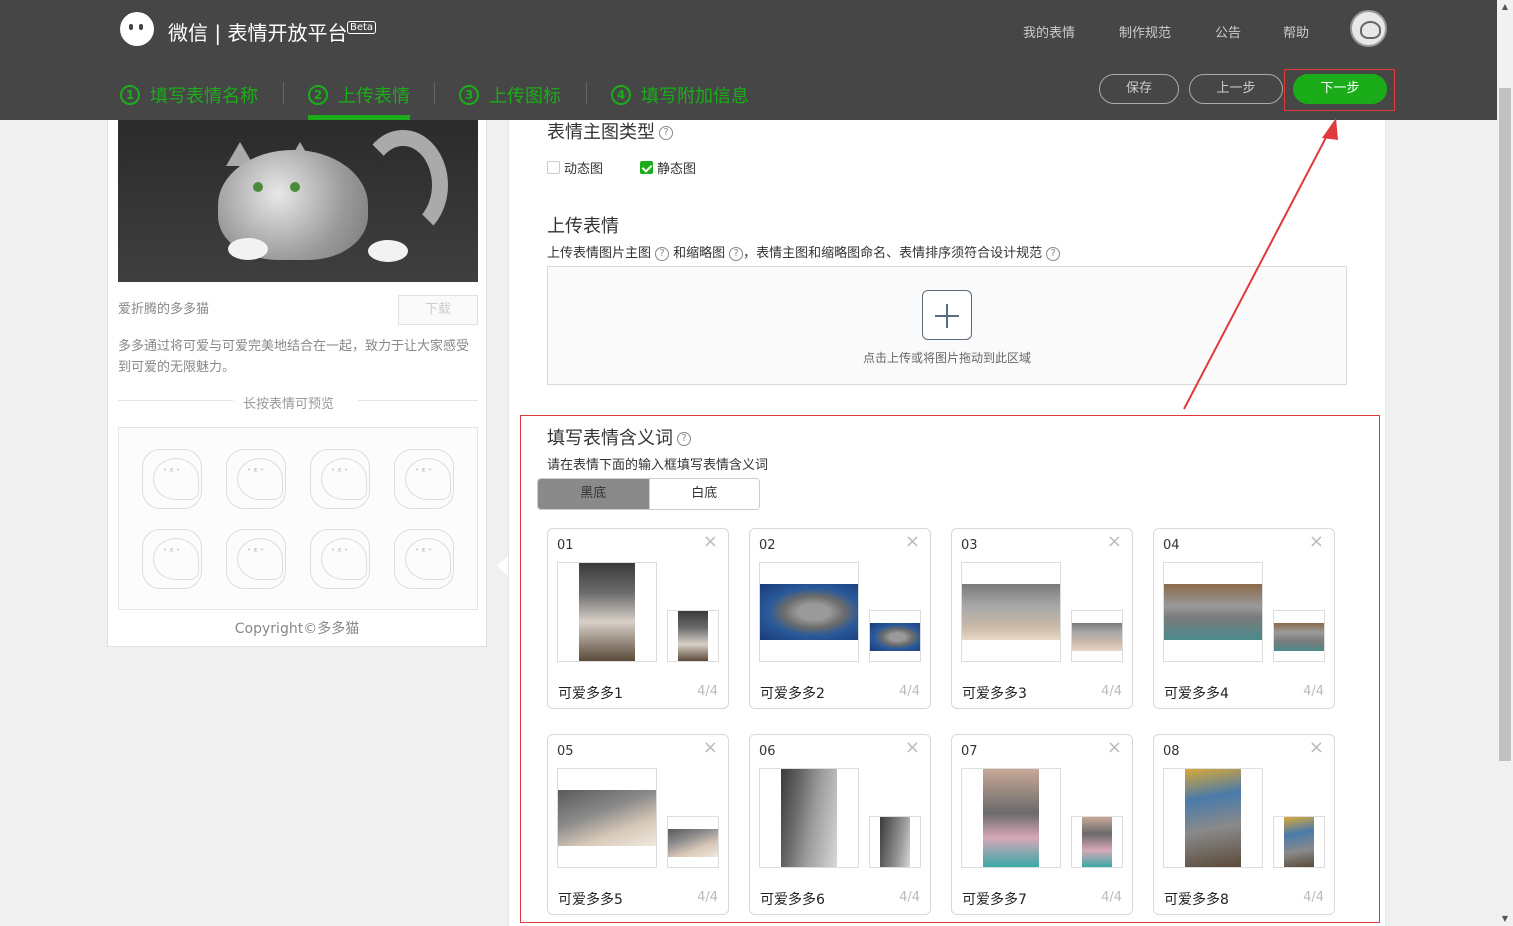 The height and width of the screenshot is (926, 1513). Describe the element at coordinates (1228, 31) in the screenshot. I see `nav-announcements: 公告` at that location.